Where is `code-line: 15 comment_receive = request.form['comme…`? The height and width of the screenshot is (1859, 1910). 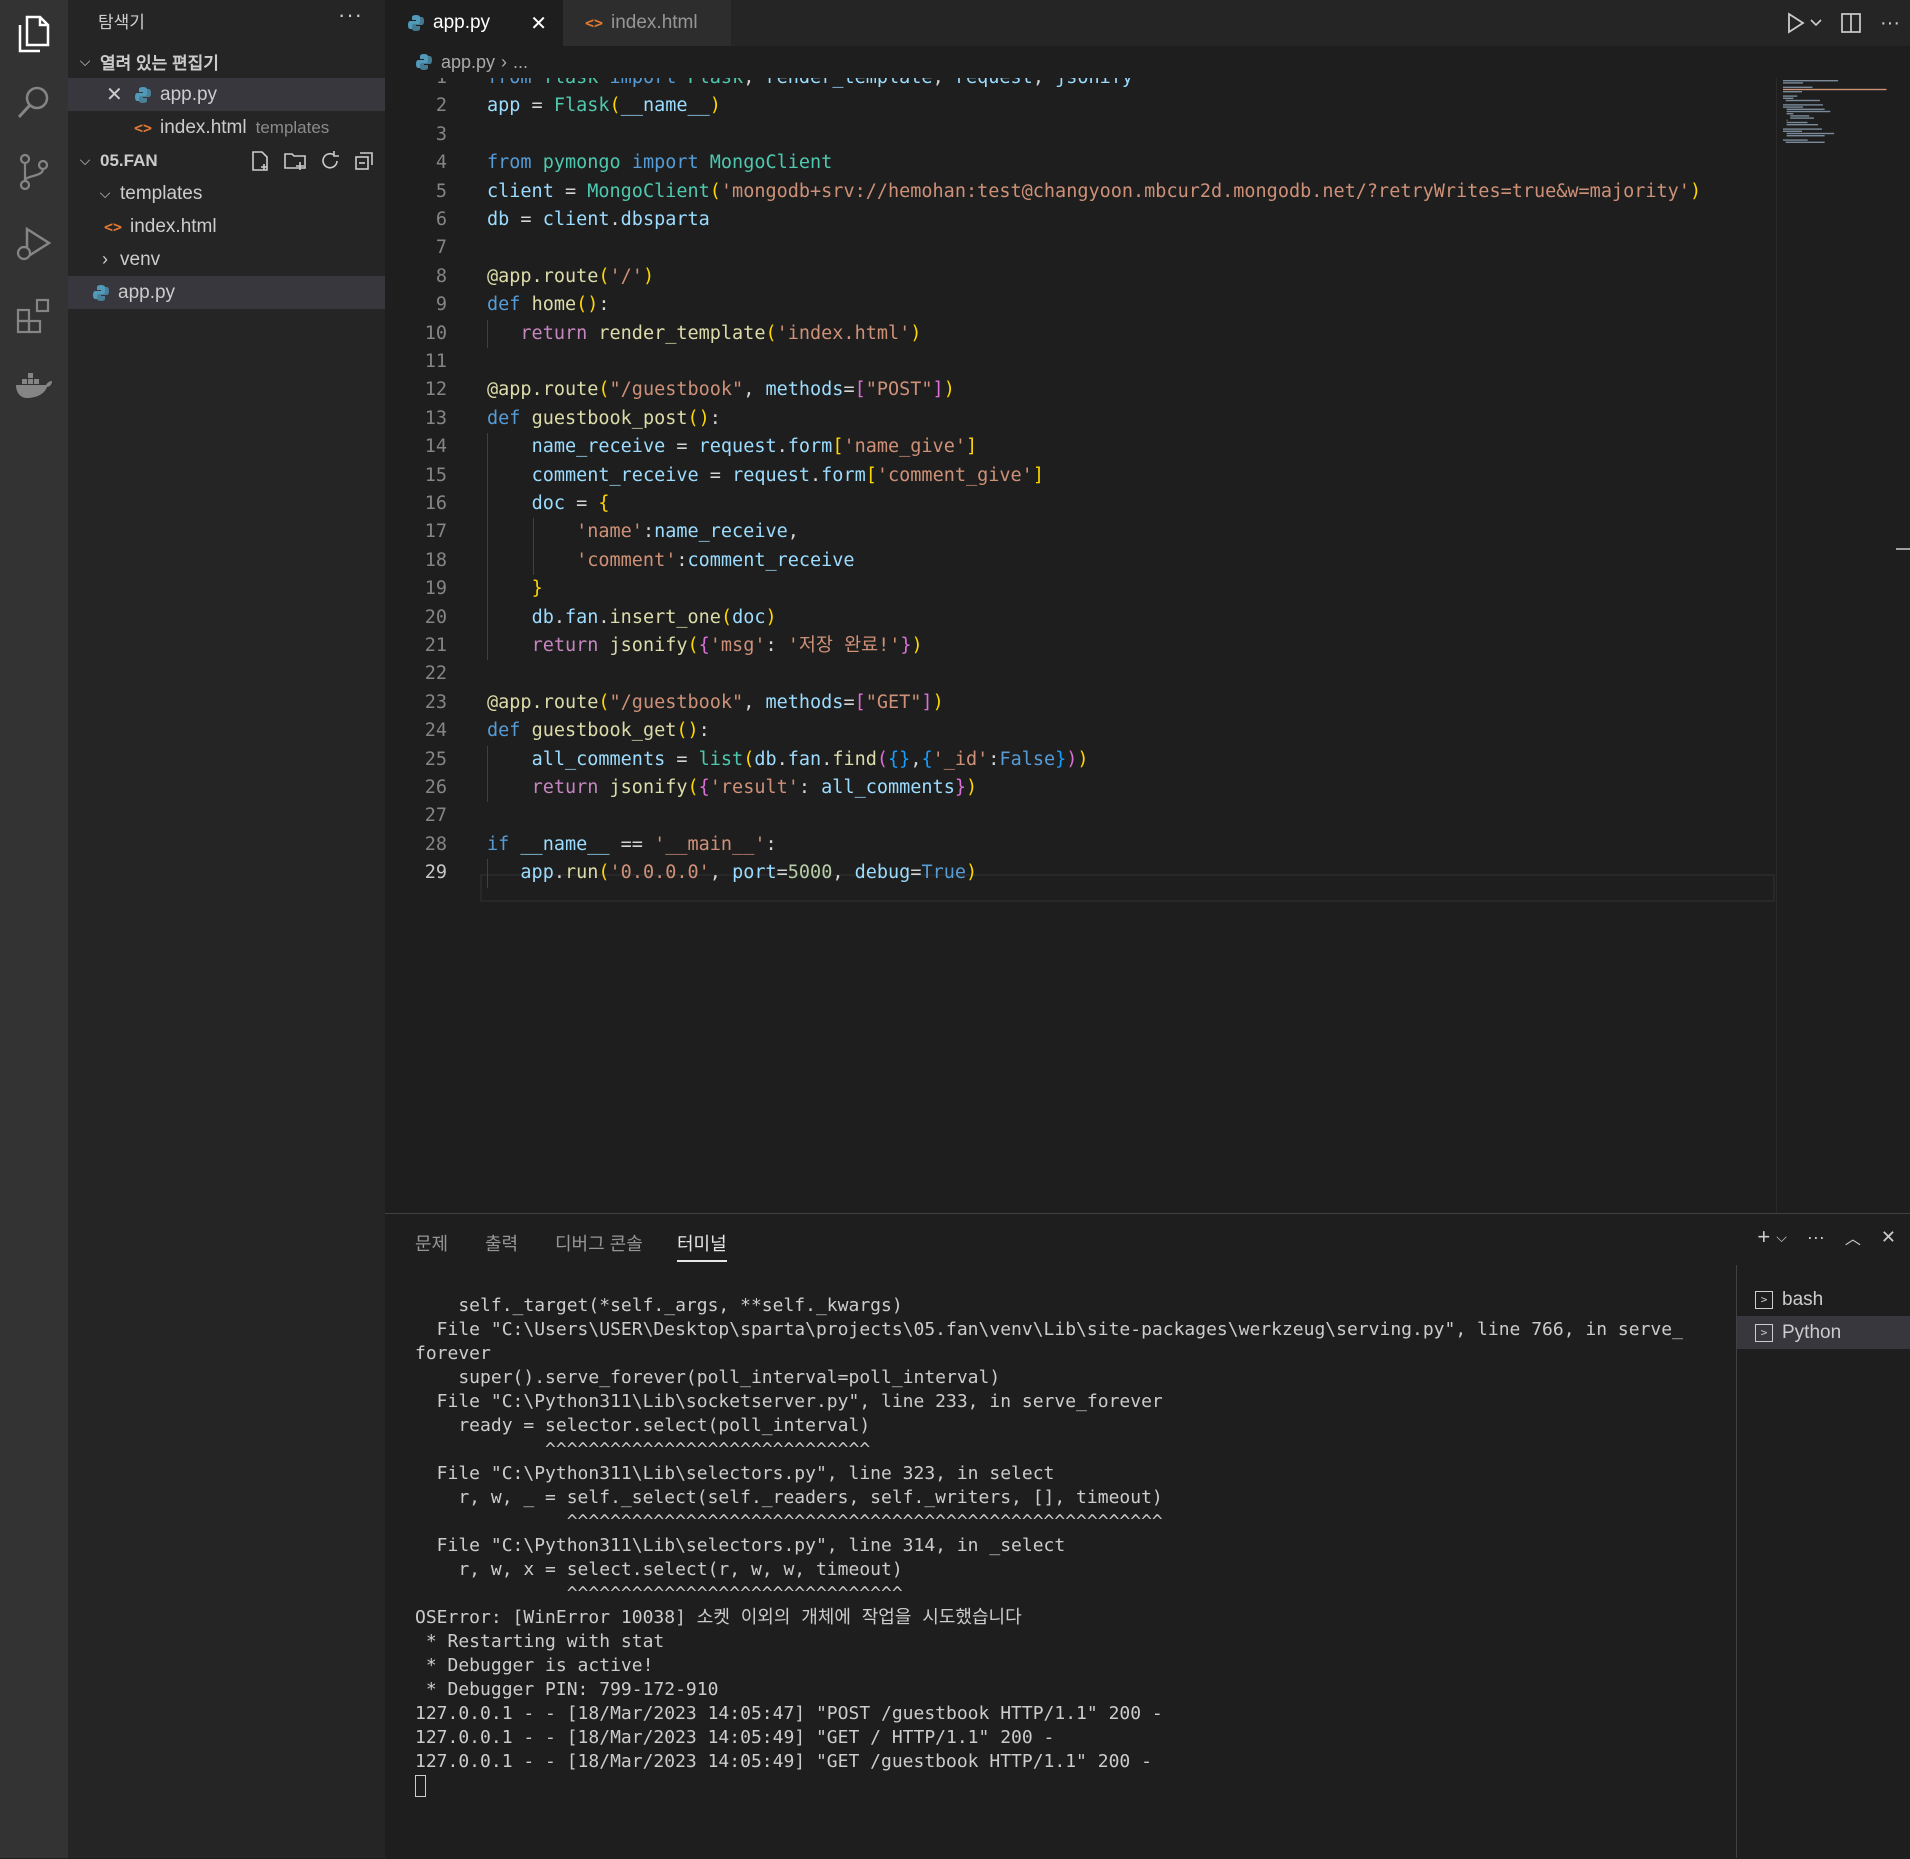 code-line: 15 comment_receive = request.form['comme… is located at coordinates (1079, 476).